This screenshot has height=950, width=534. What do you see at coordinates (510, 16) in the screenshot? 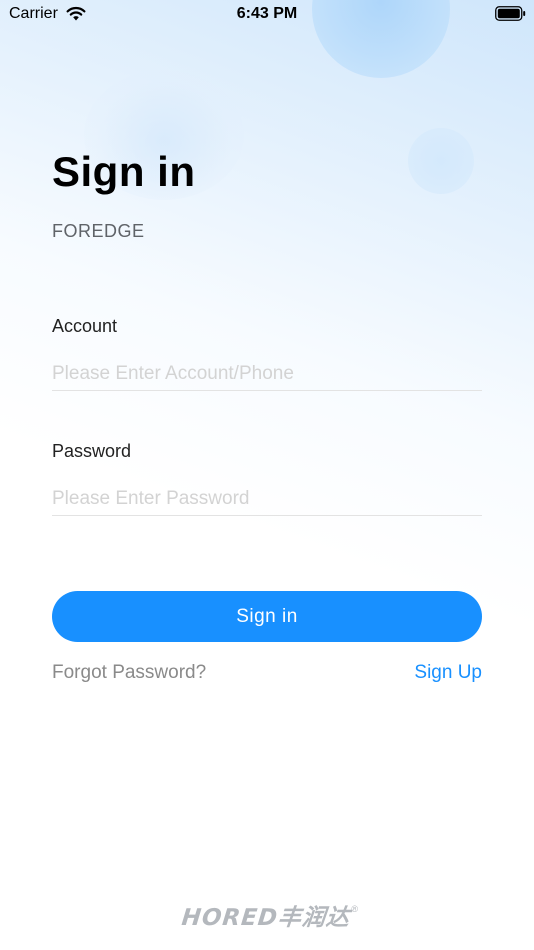
I see `battery-icon` at bounding box center [510, 16].